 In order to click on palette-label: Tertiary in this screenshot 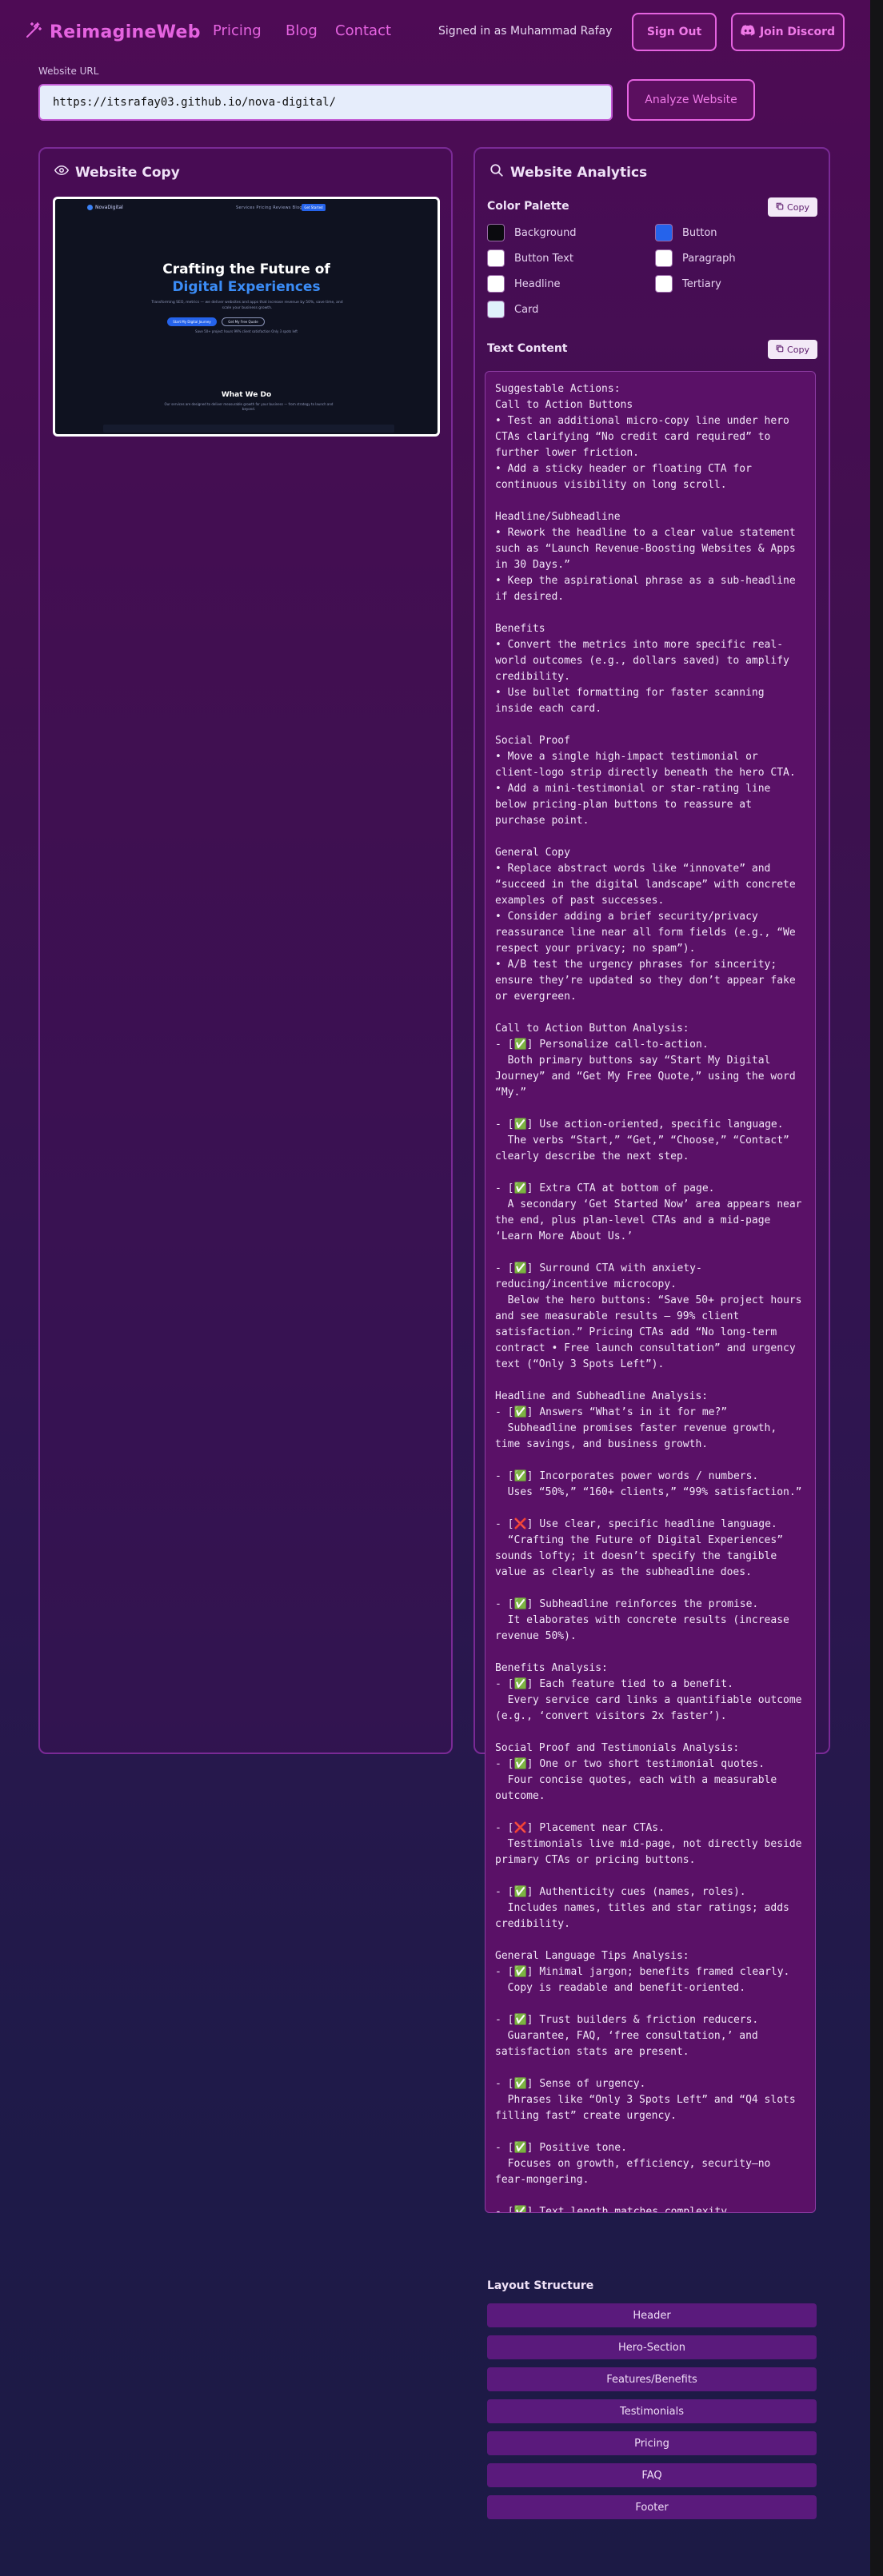, I will do `click(701, 283)`.